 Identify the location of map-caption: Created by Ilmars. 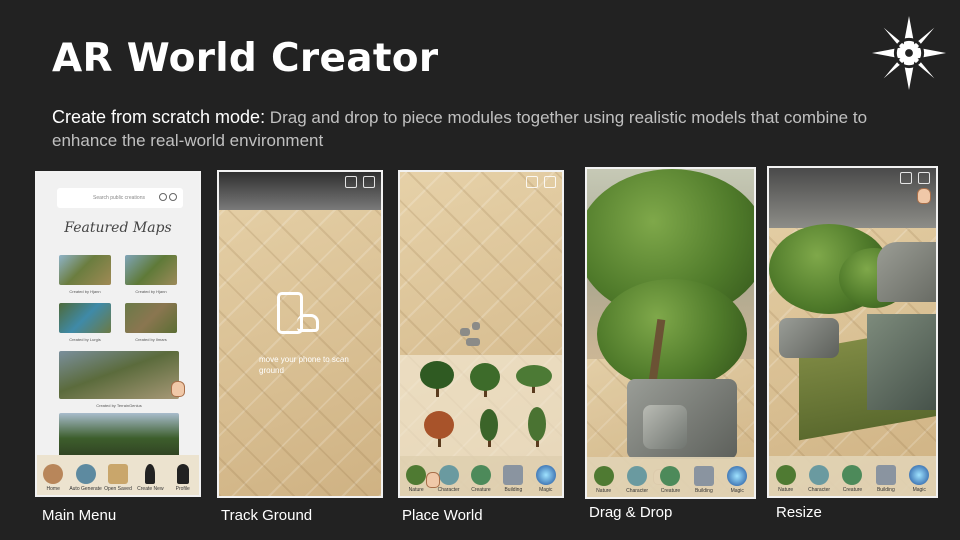
(151, 339).